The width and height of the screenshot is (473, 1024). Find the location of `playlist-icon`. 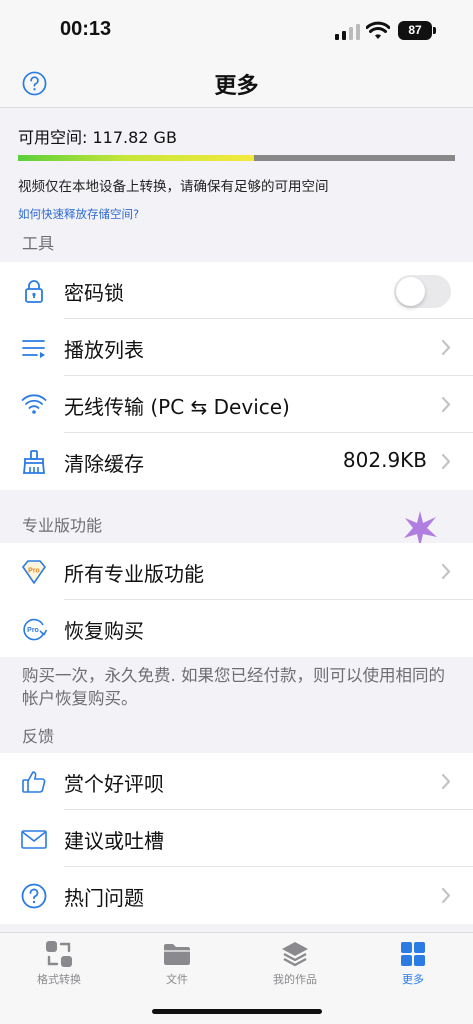

playlist-icon is located at coordinates (33, 349).